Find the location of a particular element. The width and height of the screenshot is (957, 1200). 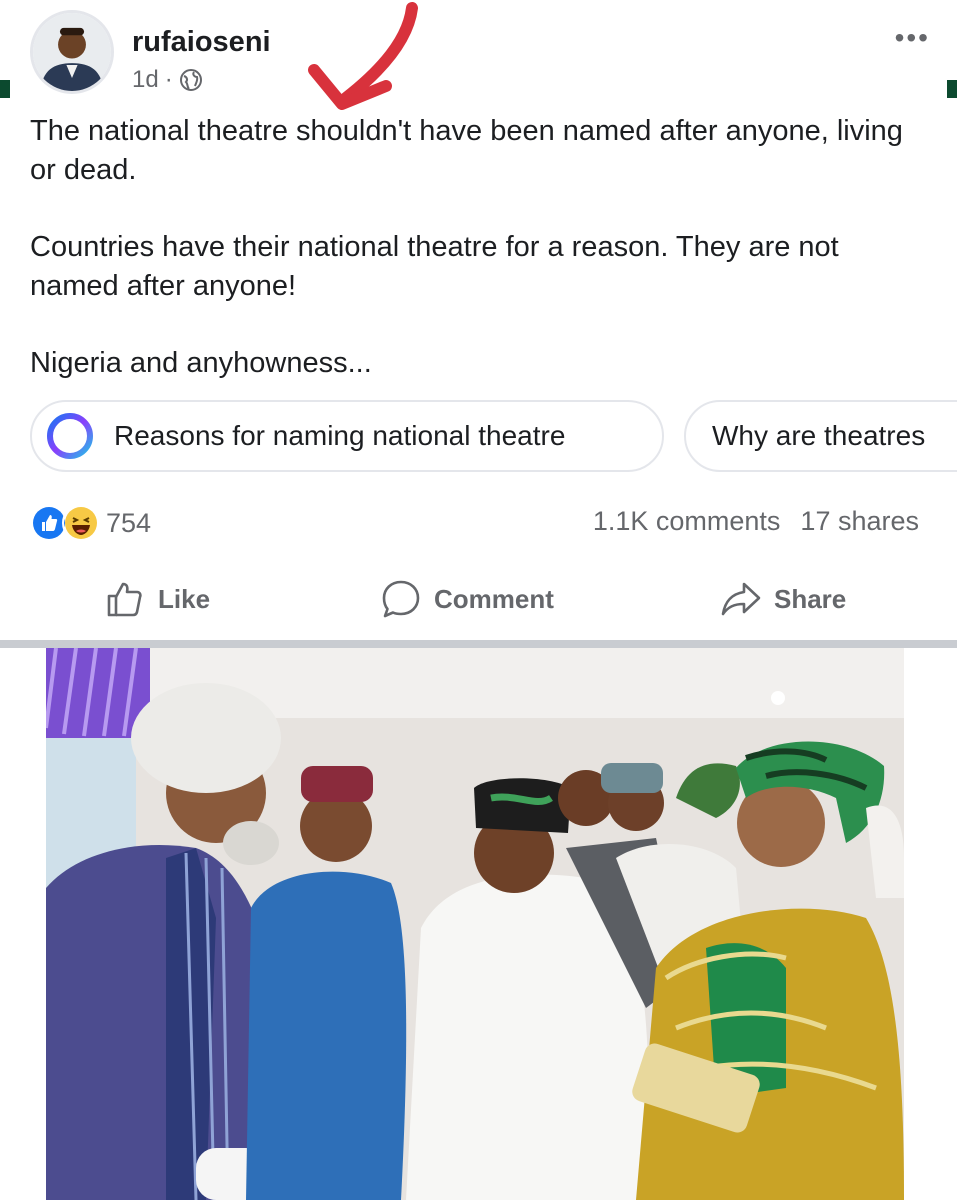

globe-icon is located at coordinates (190, 80).